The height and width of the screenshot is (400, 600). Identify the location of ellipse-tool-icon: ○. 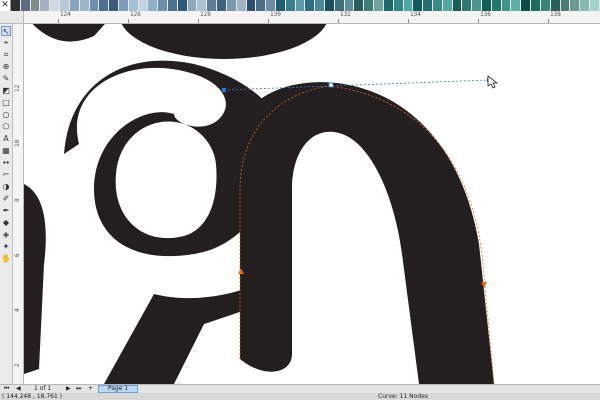
(6, 115).